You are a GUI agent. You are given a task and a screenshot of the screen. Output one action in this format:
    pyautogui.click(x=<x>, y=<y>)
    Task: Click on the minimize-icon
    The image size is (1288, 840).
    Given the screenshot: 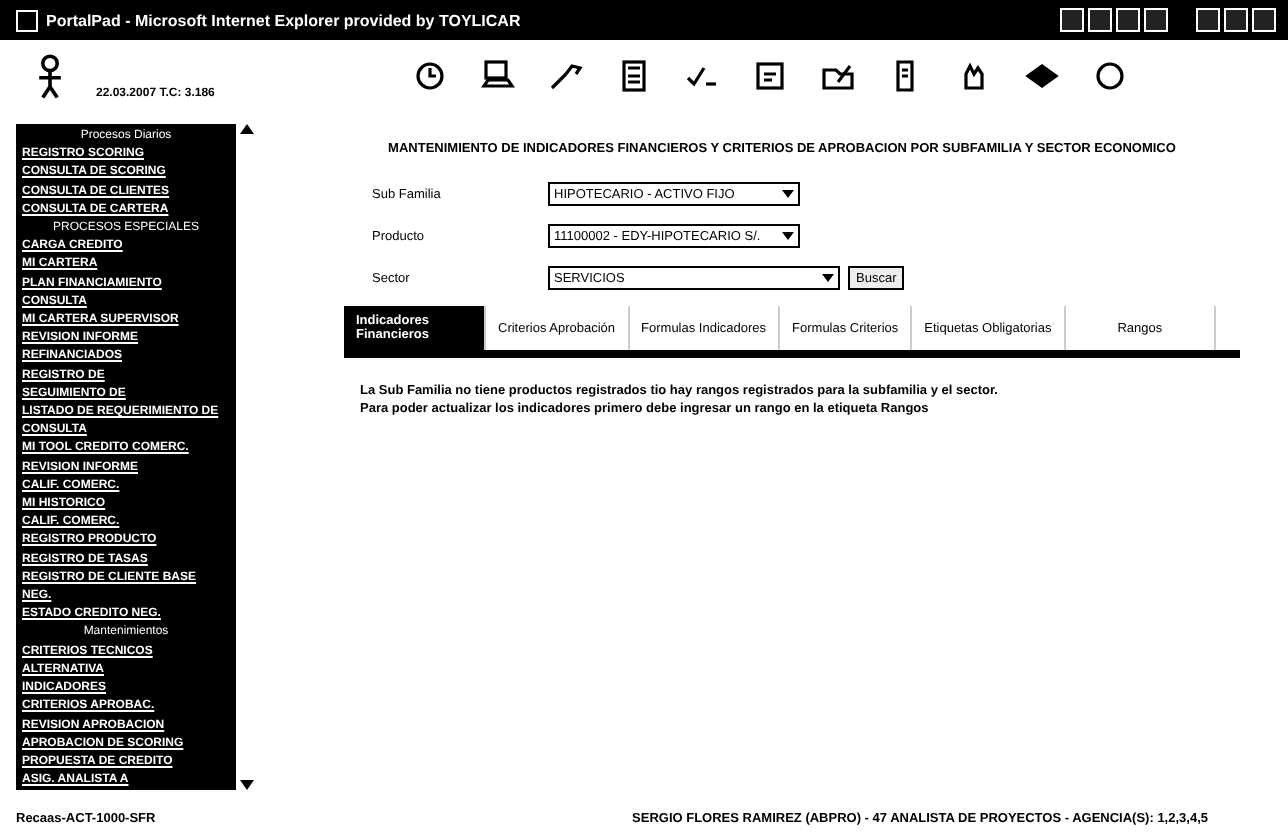 What is the action you would take?
    pyautogui.click(x=1208, y=20)
    